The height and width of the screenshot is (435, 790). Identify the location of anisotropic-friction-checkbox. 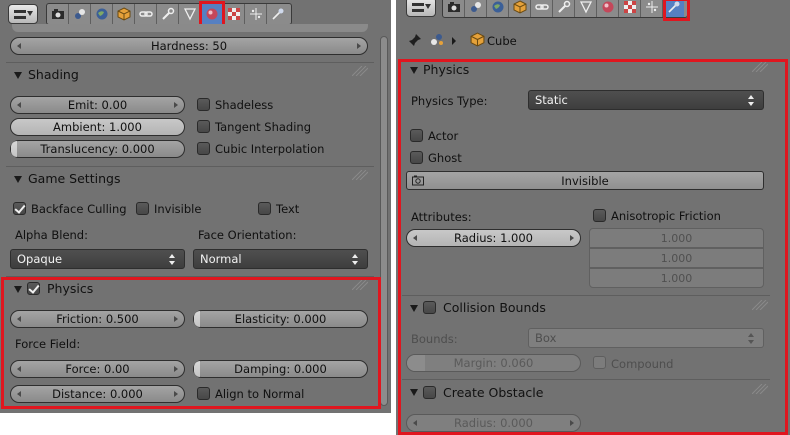
(599, 215).